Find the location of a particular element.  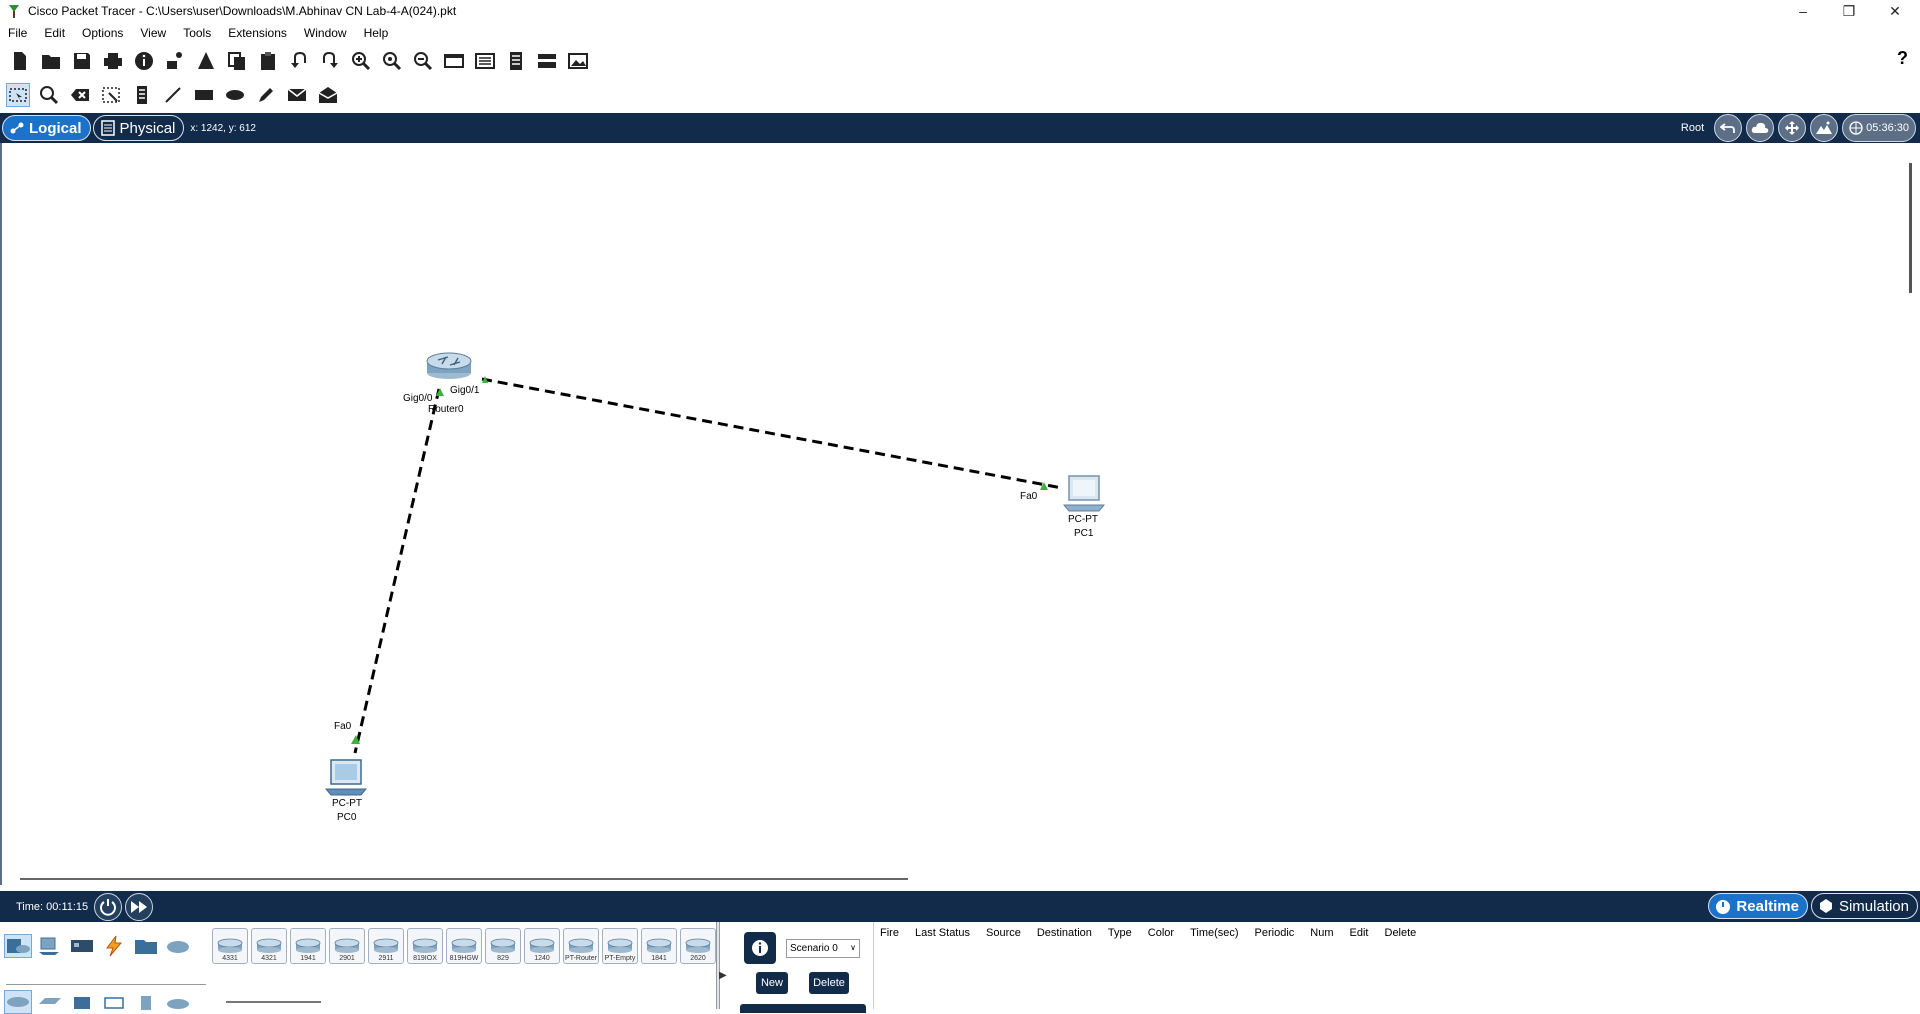

menu-tools: Tools is located at coordinates (197, 33).